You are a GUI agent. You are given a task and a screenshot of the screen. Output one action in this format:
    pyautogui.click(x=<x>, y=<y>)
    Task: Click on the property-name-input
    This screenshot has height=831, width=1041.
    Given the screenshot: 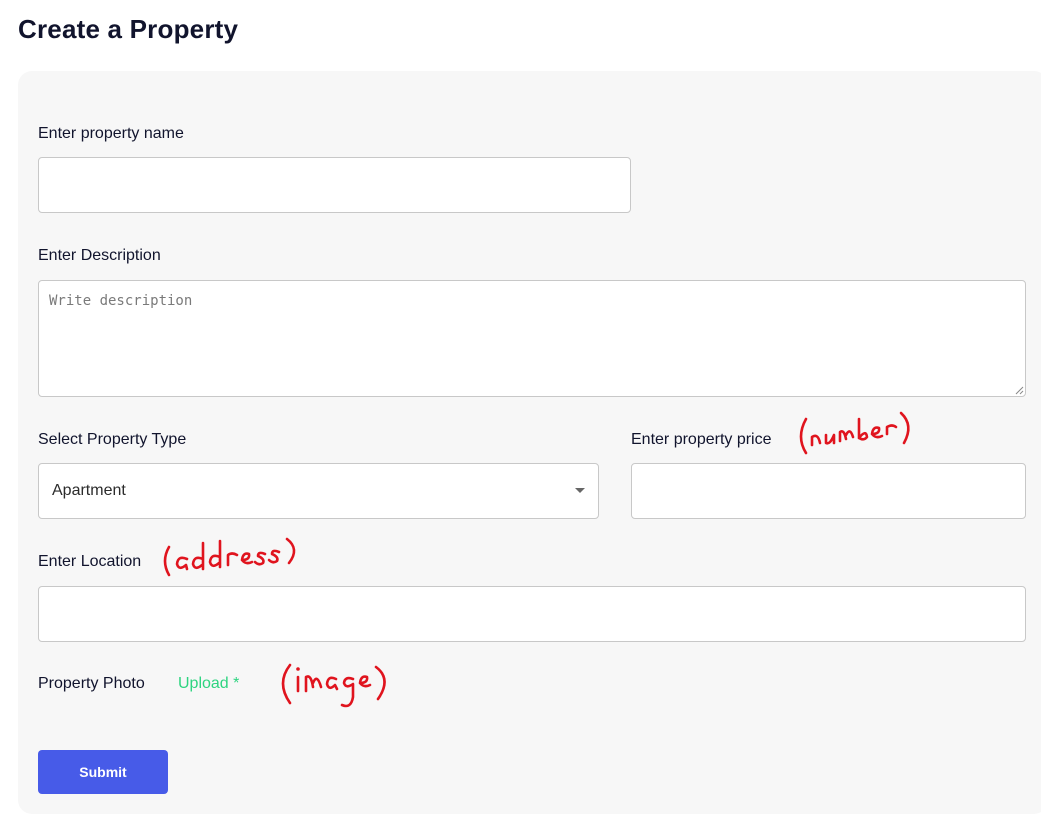 What is the action you would take?
    pyautogui.click(x=334, y=185)
    